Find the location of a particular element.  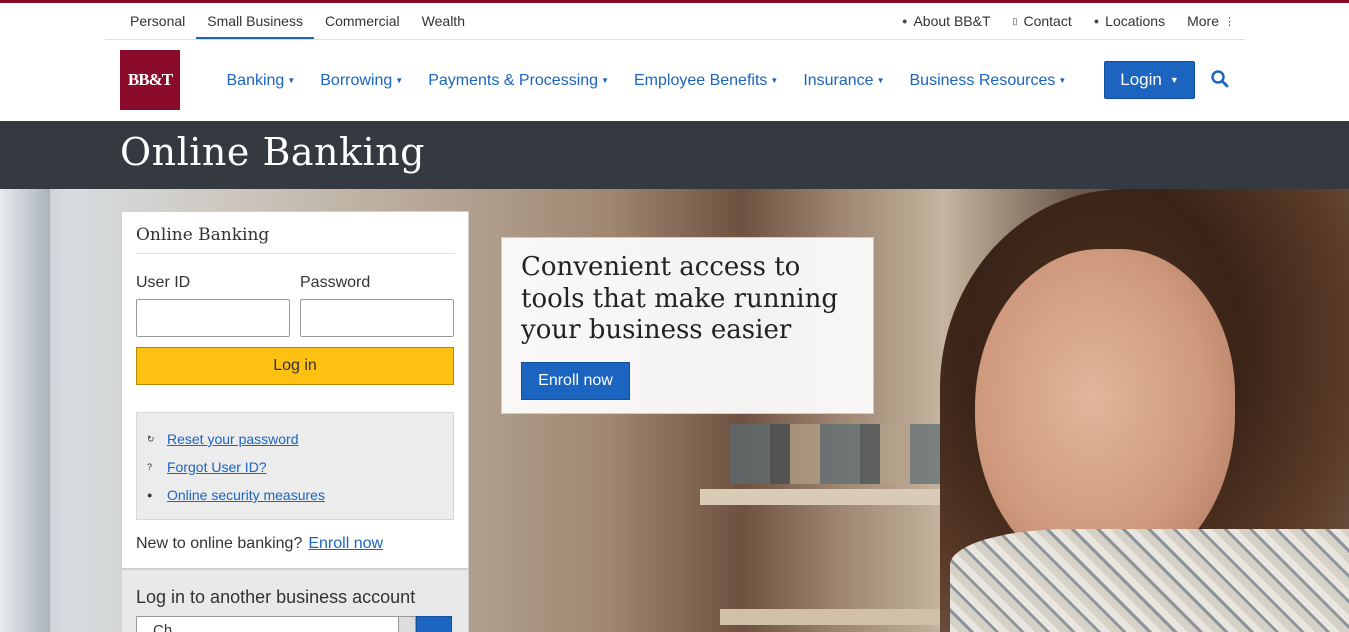

question-icon: ? is located at coordinates (150, 467).